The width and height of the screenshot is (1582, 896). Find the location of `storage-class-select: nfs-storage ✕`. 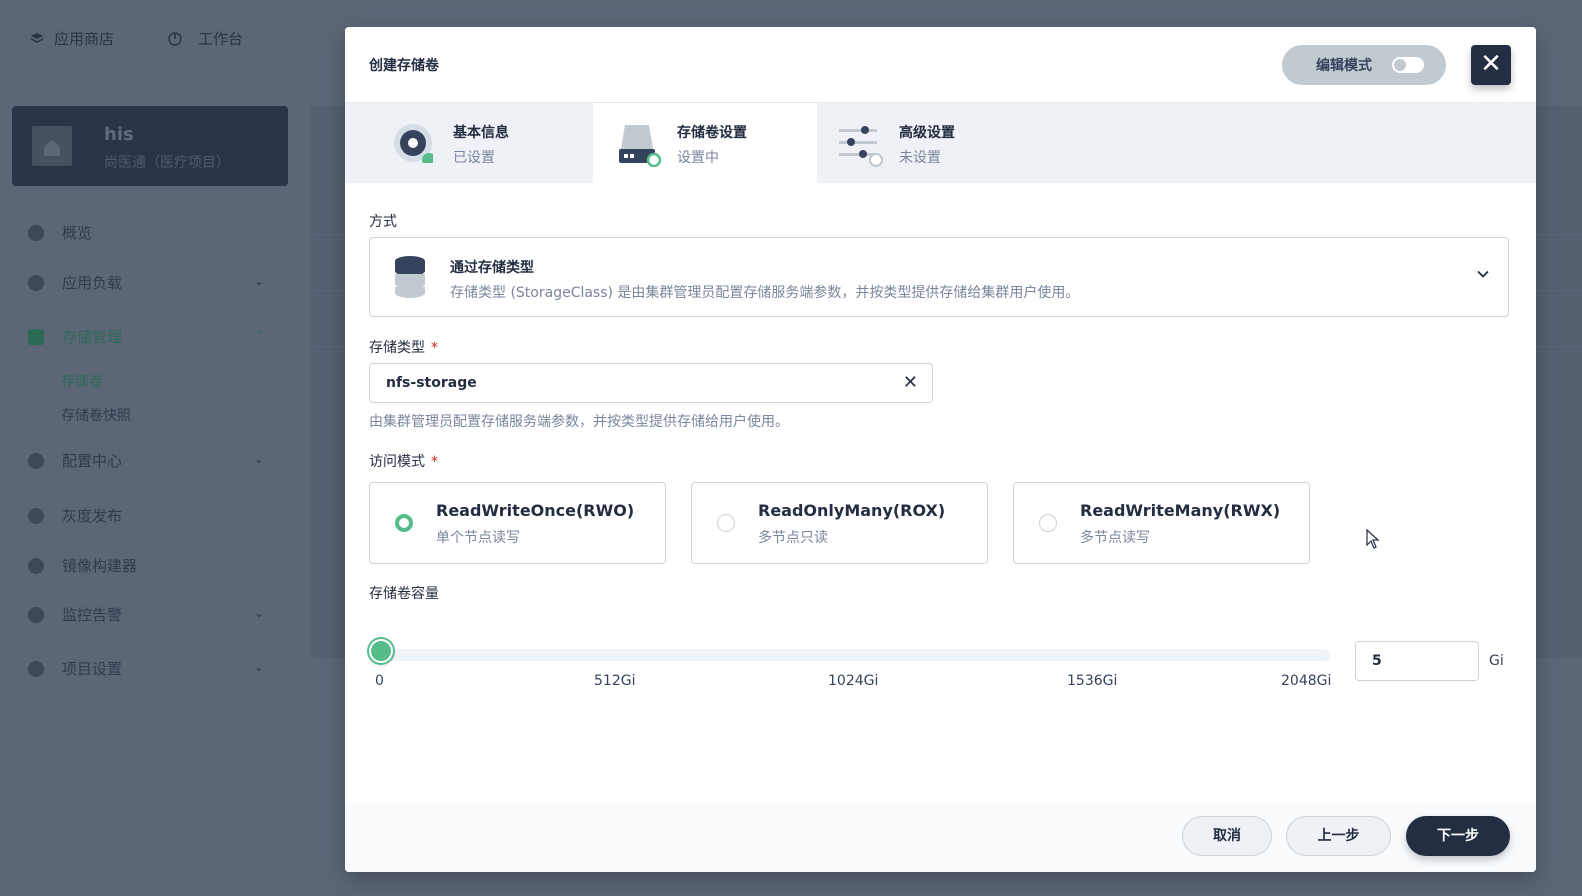

storage-class-select: nfs-storage ✕ is located at coordinates (651, 383).